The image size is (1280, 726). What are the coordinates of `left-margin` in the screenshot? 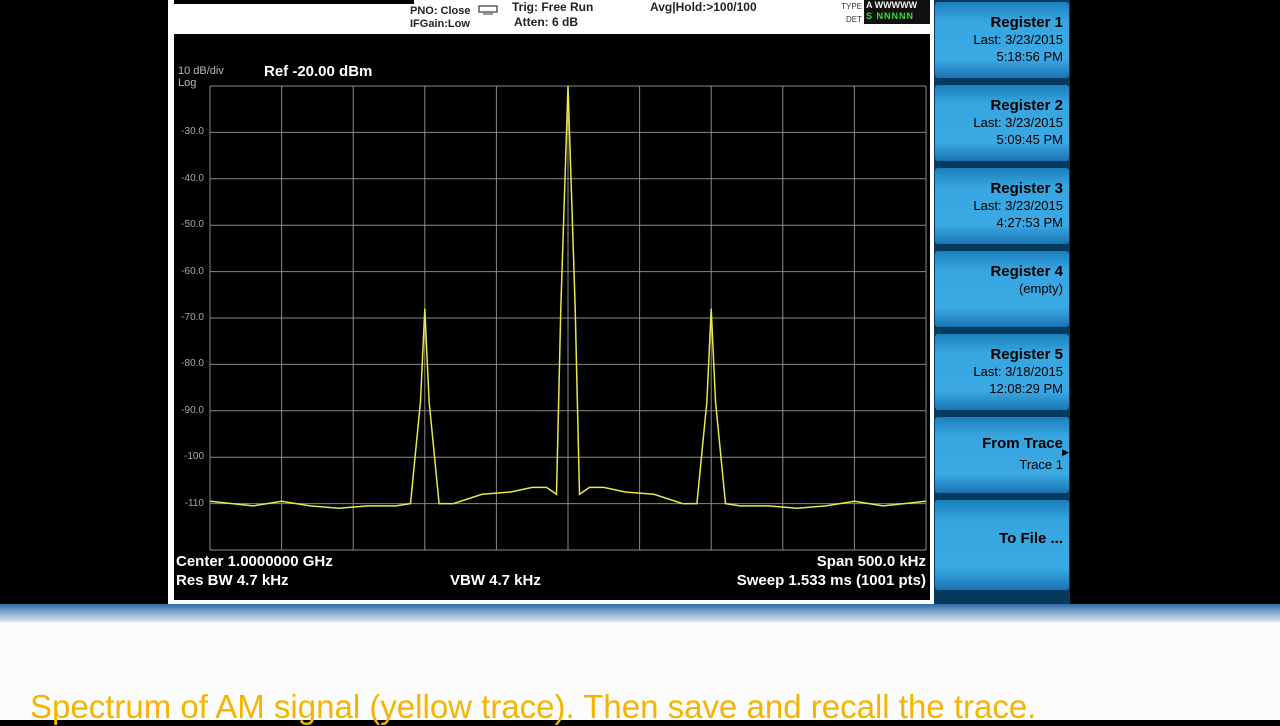 It's located at (84, 302).